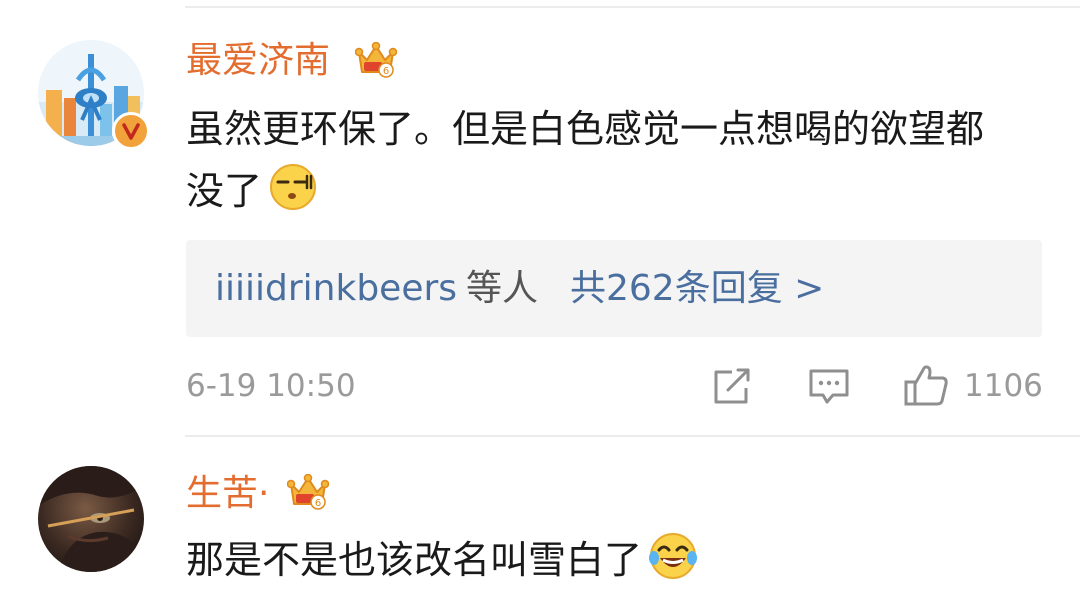  Describe the element at coordinates (926, 385) in the screenshot. I see `thumbs-up-icon` at that location.